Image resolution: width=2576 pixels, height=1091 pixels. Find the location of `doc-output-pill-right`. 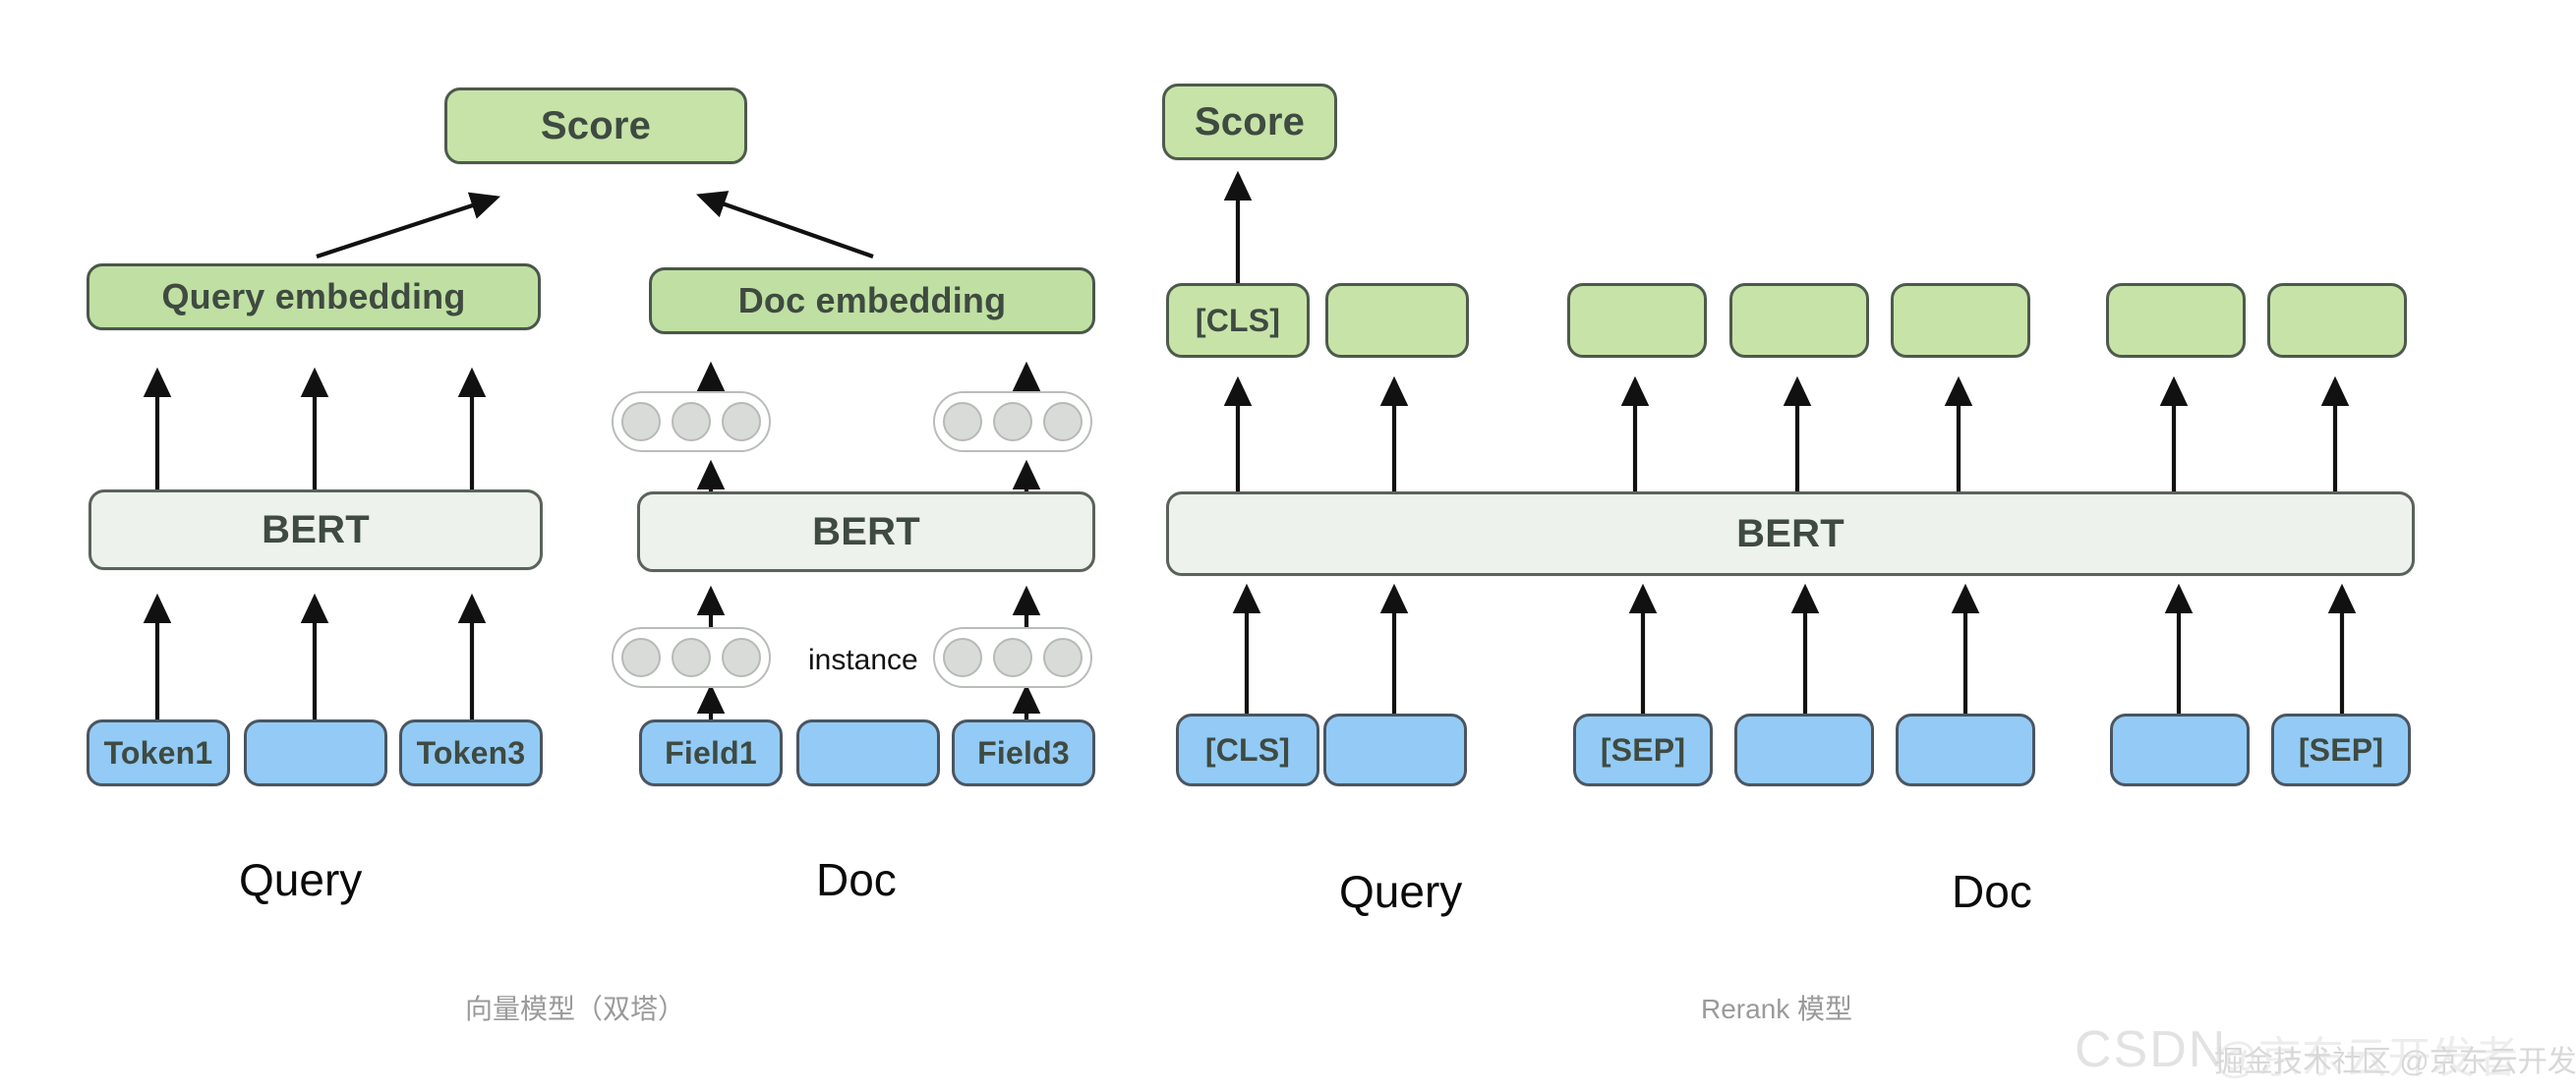

doc-output-pill-right is located at coordinates (1012, 421).